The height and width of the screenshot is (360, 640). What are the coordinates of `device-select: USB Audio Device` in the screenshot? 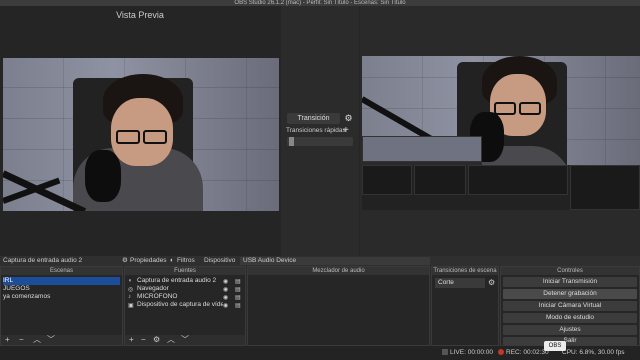 It's located at (335, 261).